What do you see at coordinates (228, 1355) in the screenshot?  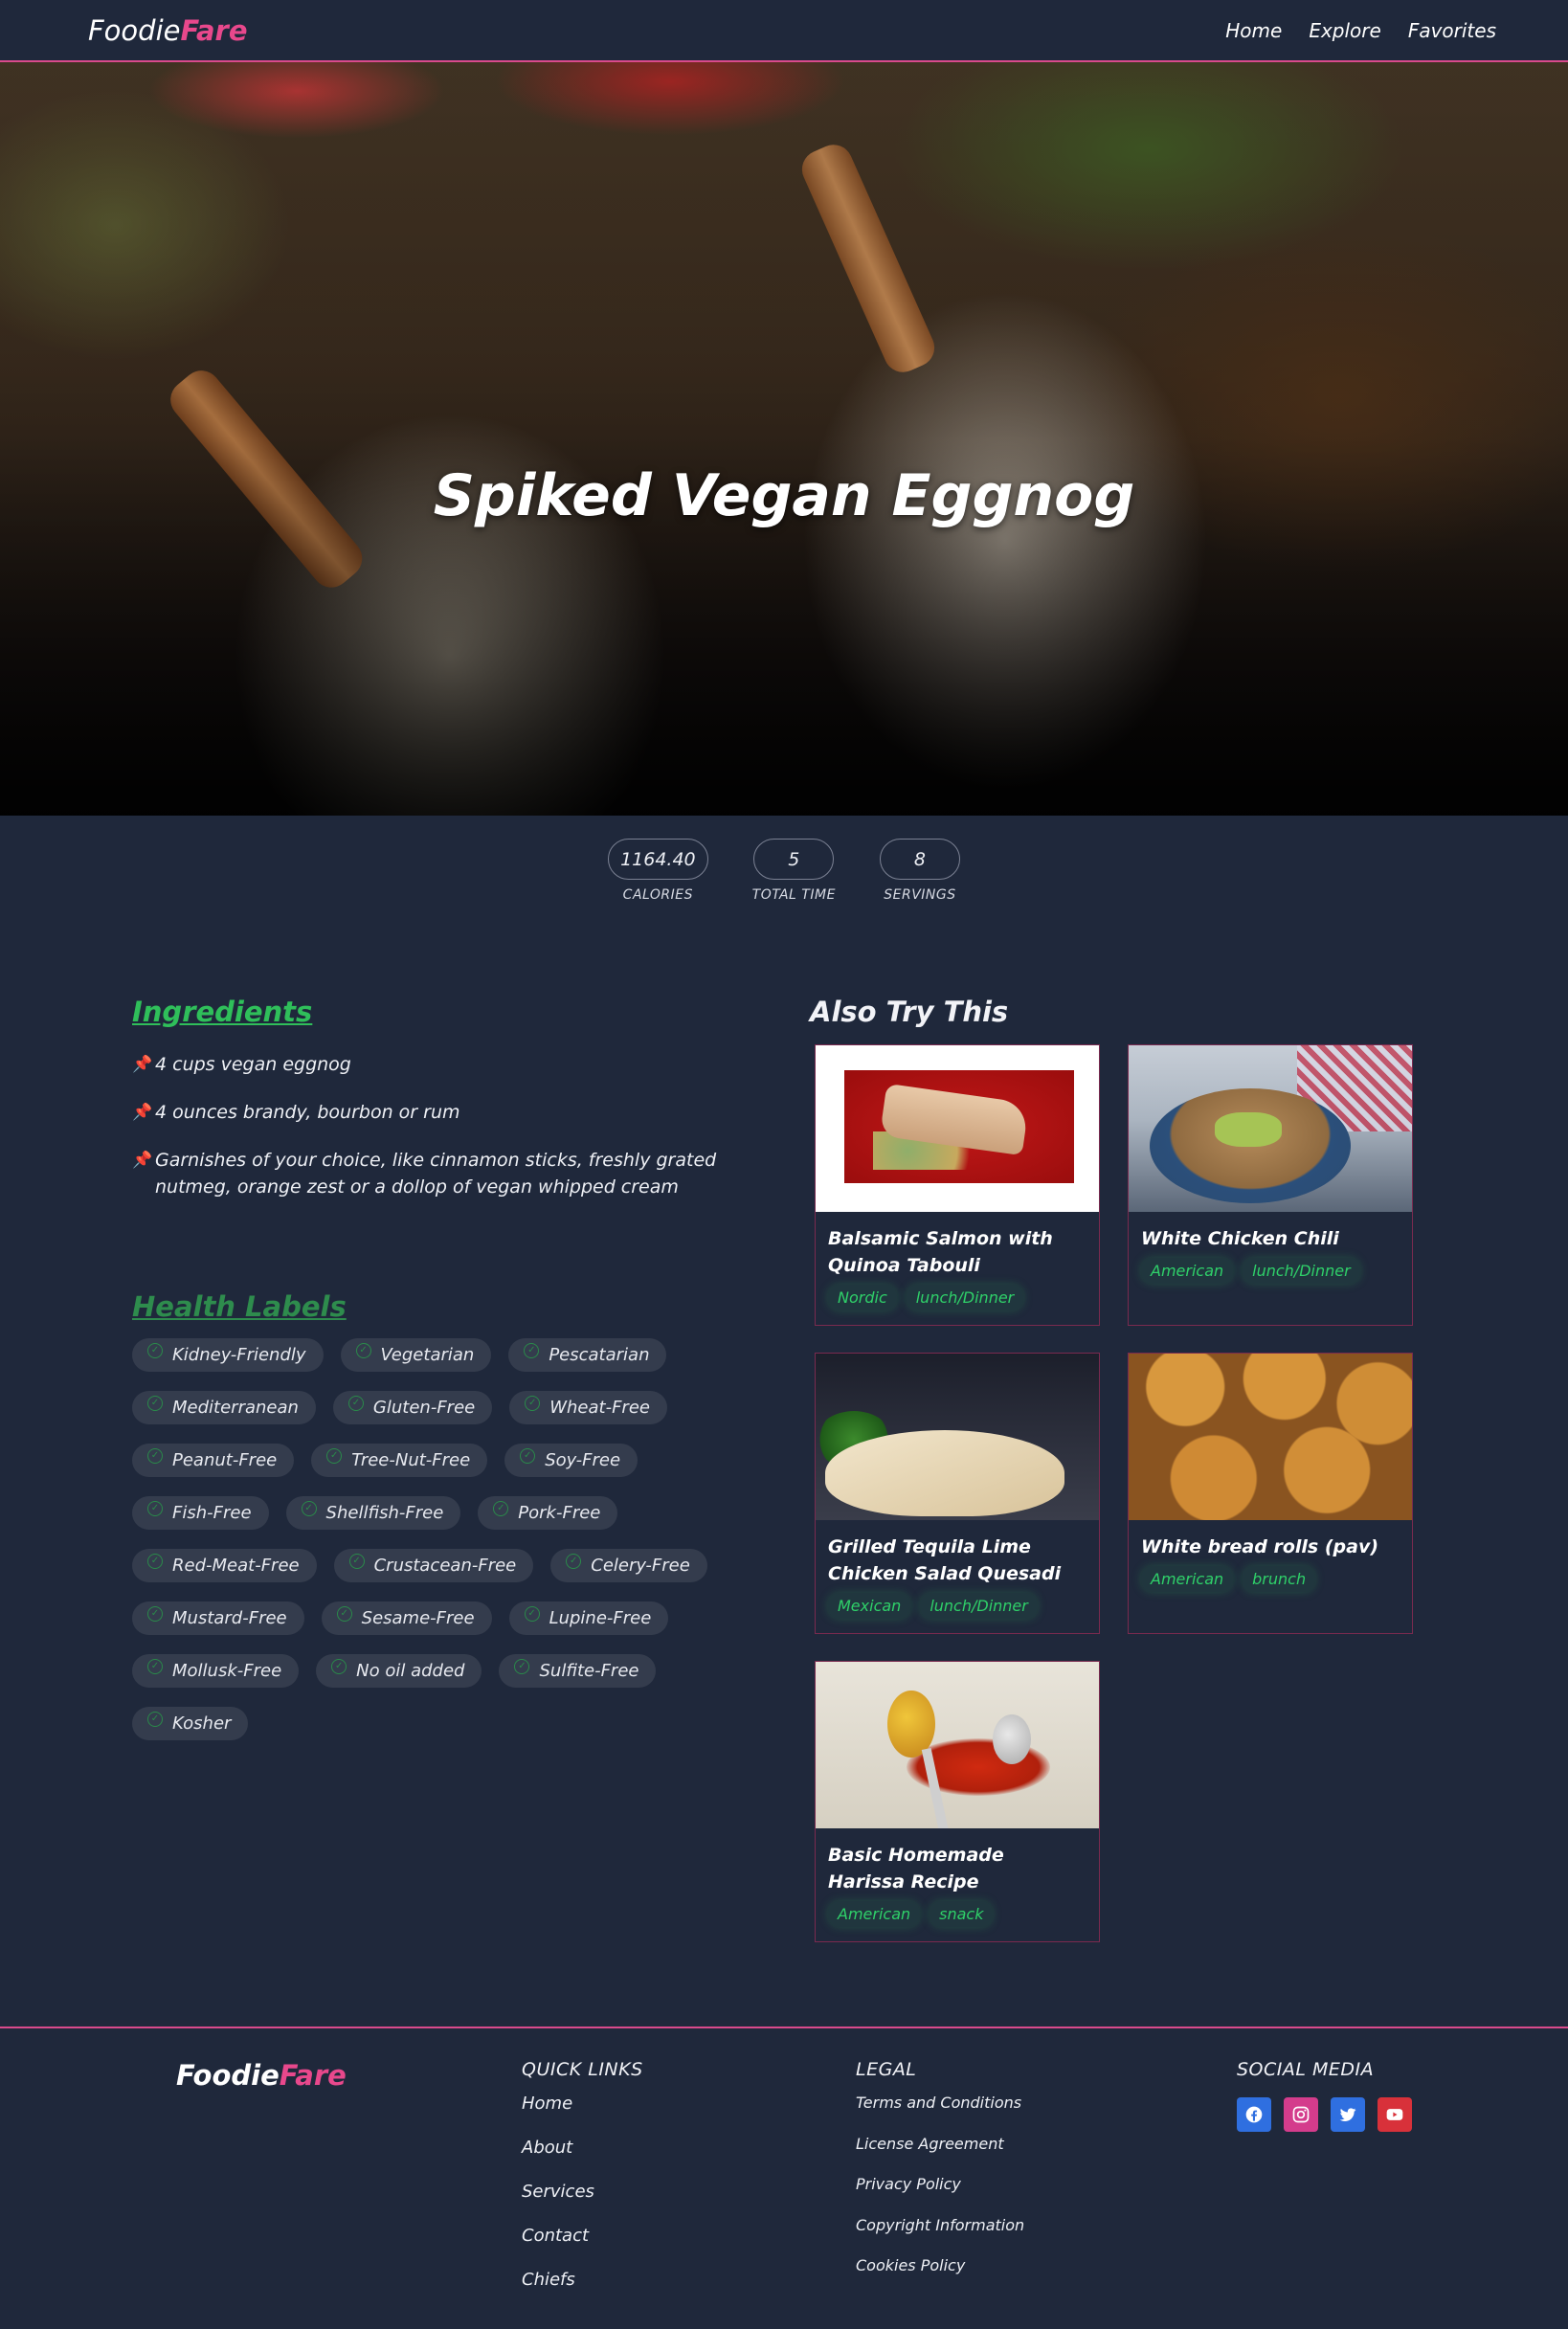 I see `health-label-chip: ✓ Kidney-Friendly` at bounding box center [228, 1355].